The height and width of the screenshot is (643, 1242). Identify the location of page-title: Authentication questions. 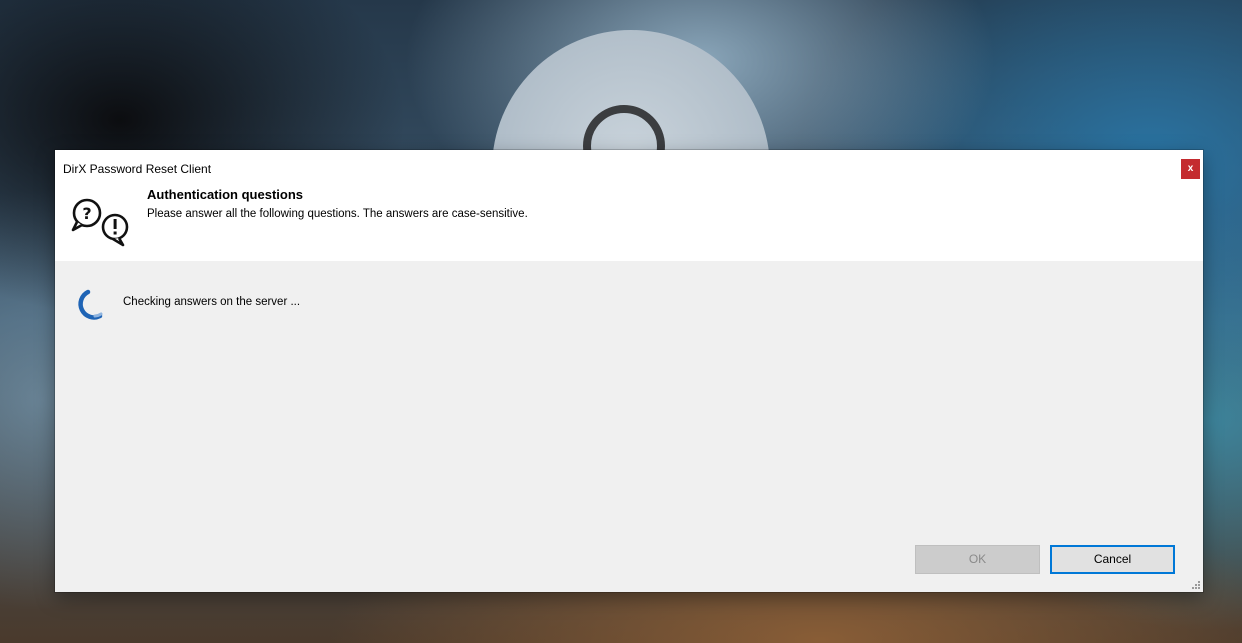
(225, 194).